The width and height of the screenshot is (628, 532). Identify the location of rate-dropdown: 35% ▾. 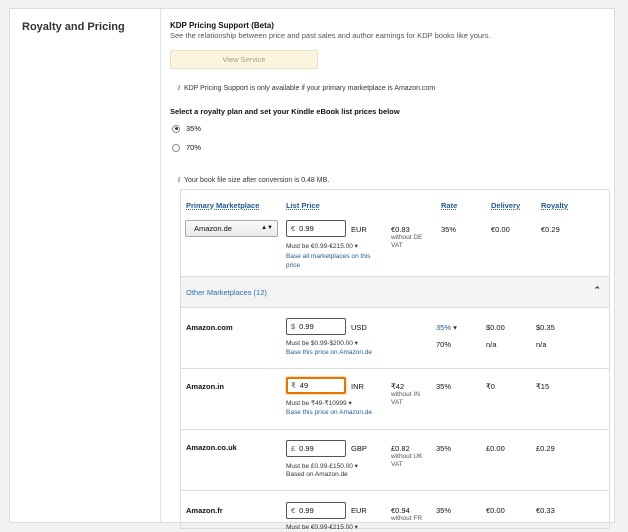
(446, 327).